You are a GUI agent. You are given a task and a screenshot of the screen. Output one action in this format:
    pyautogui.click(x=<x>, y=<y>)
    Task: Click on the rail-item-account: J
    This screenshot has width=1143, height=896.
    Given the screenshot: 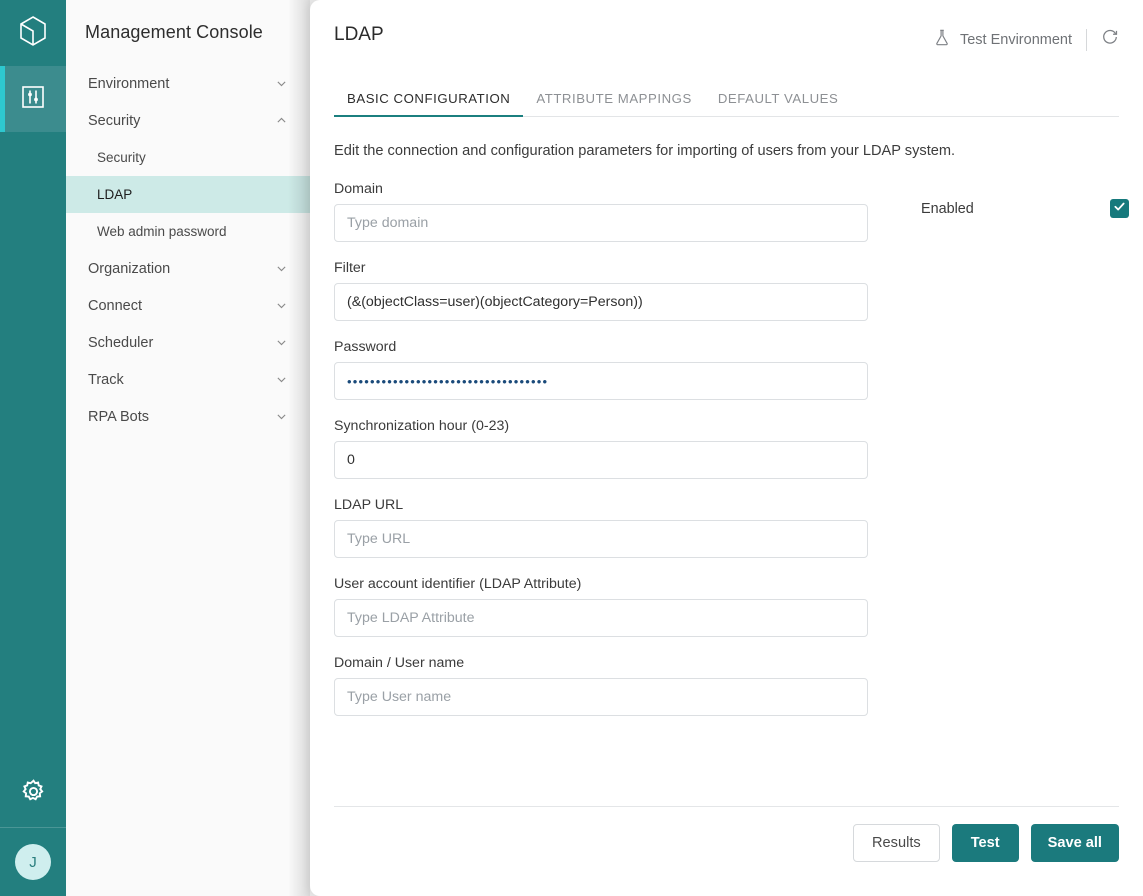 What is the action you would take?
    pyautogui.click(x=33, y=862)
    